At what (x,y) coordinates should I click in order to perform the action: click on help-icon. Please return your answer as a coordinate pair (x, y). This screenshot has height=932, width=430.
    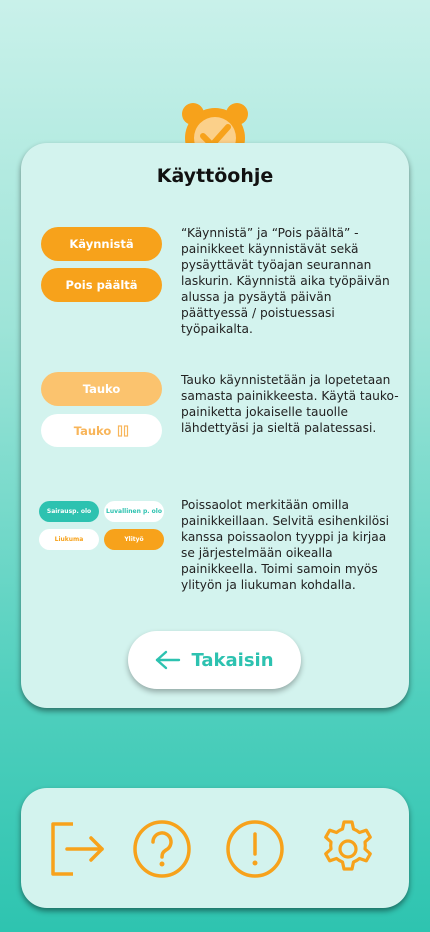
    Looking at the image, I should click on (162, 849).